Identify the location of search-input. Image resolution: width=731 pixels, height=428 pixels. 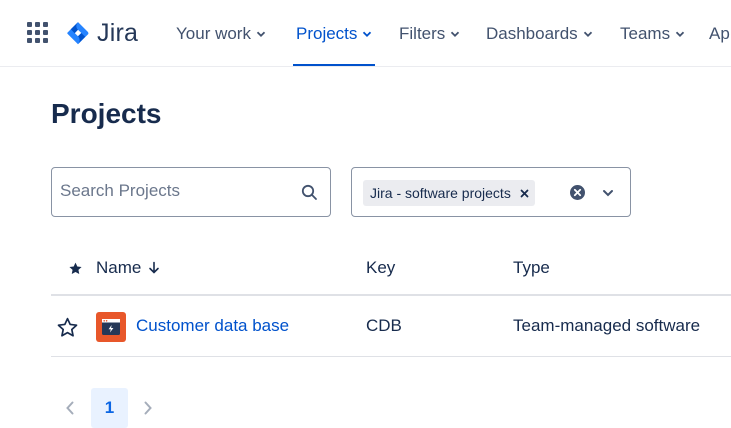
(175, 191).